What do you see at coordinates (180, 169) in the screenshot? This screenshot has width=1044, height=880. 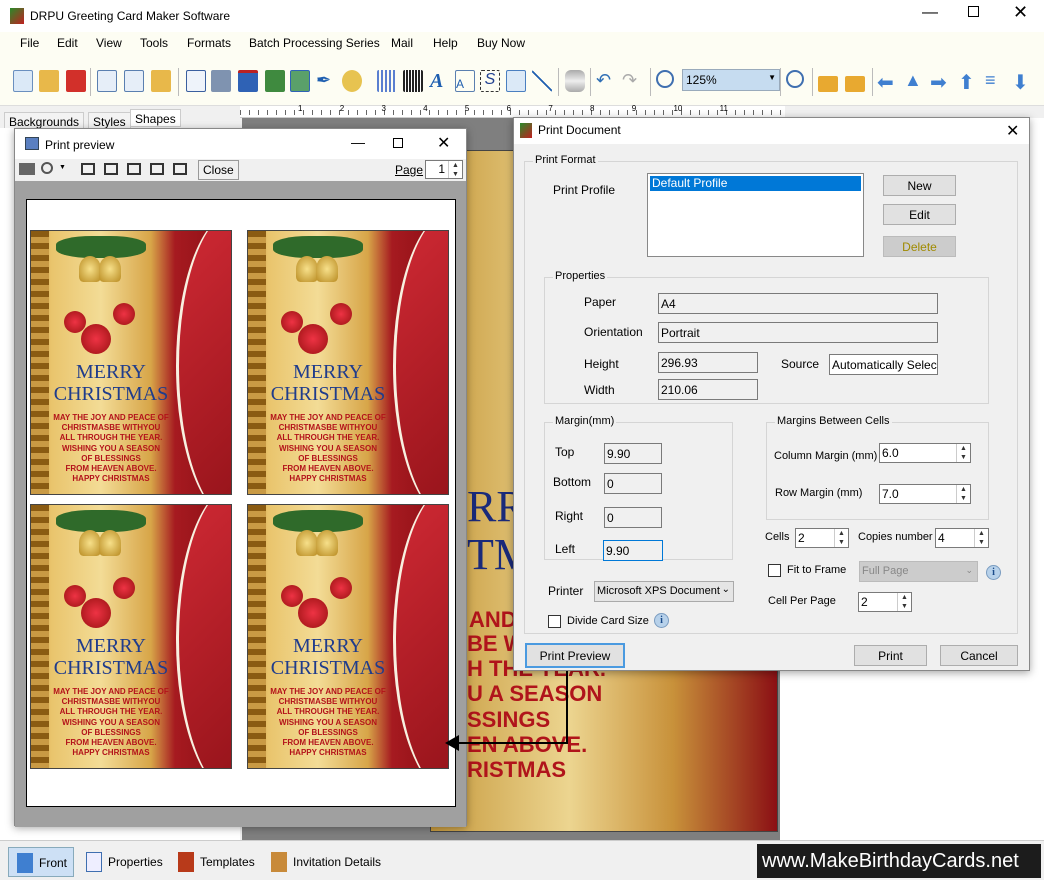 I see `six-pages-icon` at bounding box center [180, 169].